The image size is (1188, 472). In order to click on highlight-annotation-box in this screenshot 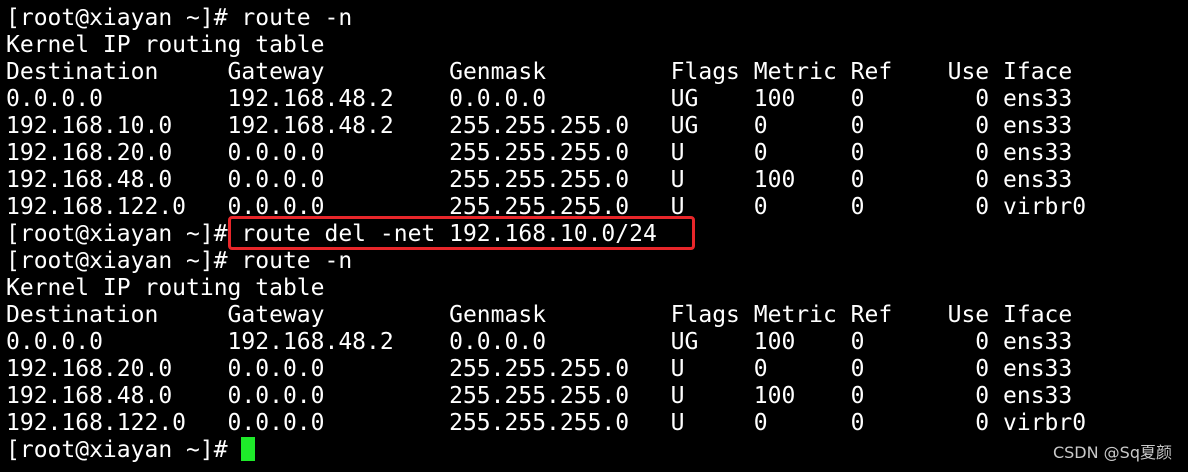, I will do `click(461, 233)`.